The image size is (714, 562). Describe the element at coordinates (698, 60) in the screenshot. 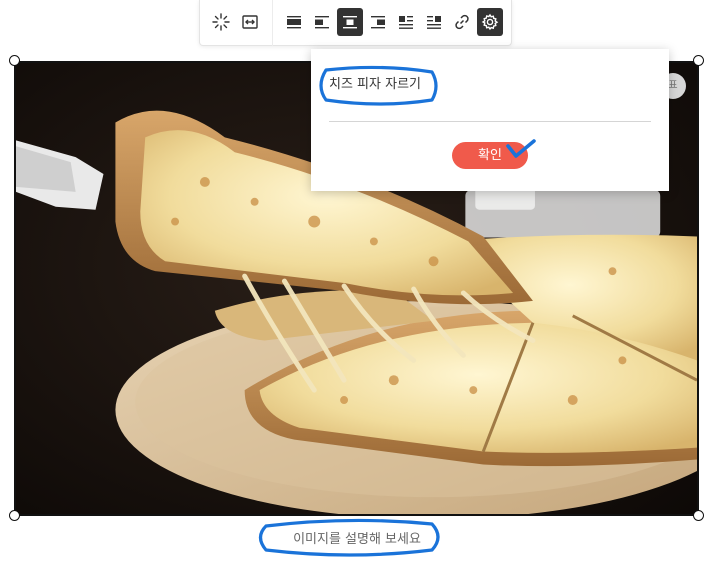

I see `resize-handle-top-right` at that location.